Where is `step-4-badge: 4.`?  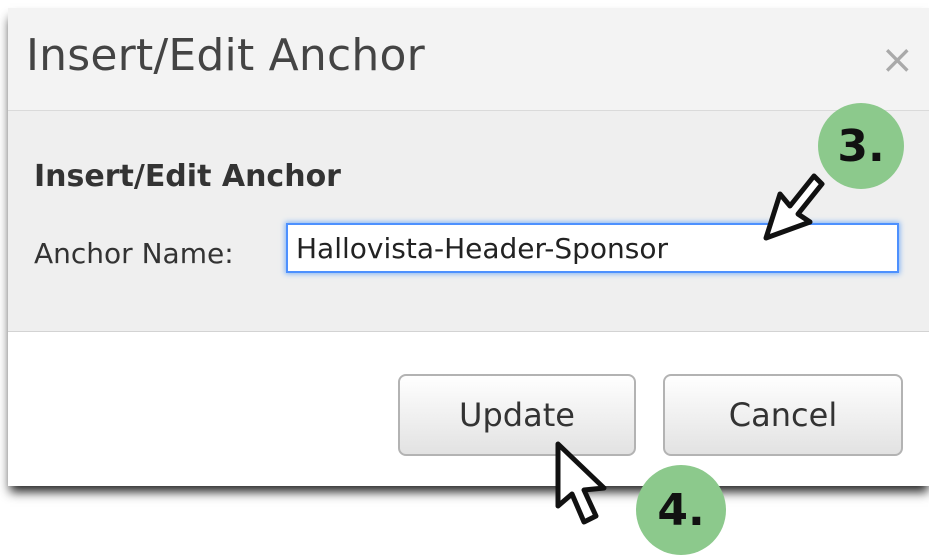 step-4-badge: 4. is located at coordinates (681, 510).